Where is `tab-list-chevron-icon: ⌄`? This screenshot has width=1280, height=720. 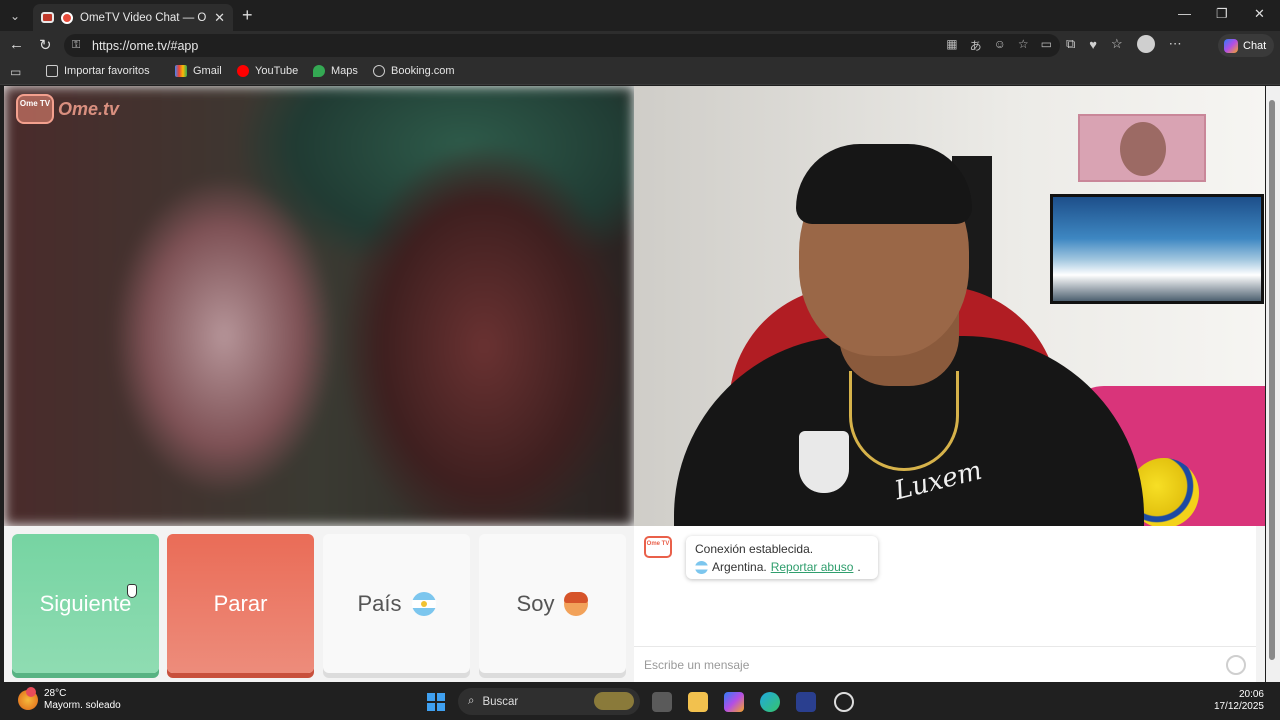 tab-list-chevron-icon: ⌄ is located at coordinates (15, 15).